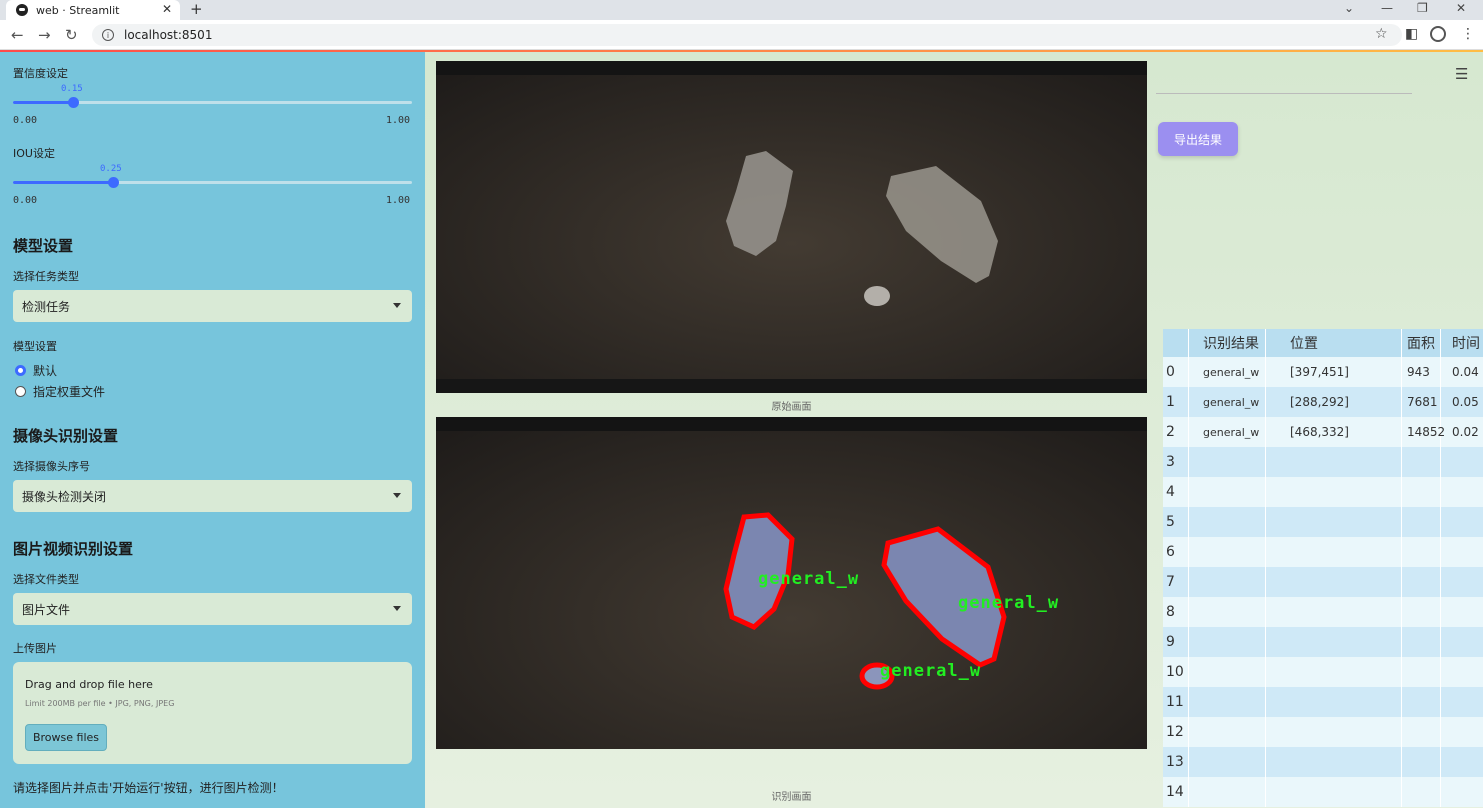  Describe the element at coordinates (1176, 672) in the screenshot. I see `table-cell: 10` at that location.